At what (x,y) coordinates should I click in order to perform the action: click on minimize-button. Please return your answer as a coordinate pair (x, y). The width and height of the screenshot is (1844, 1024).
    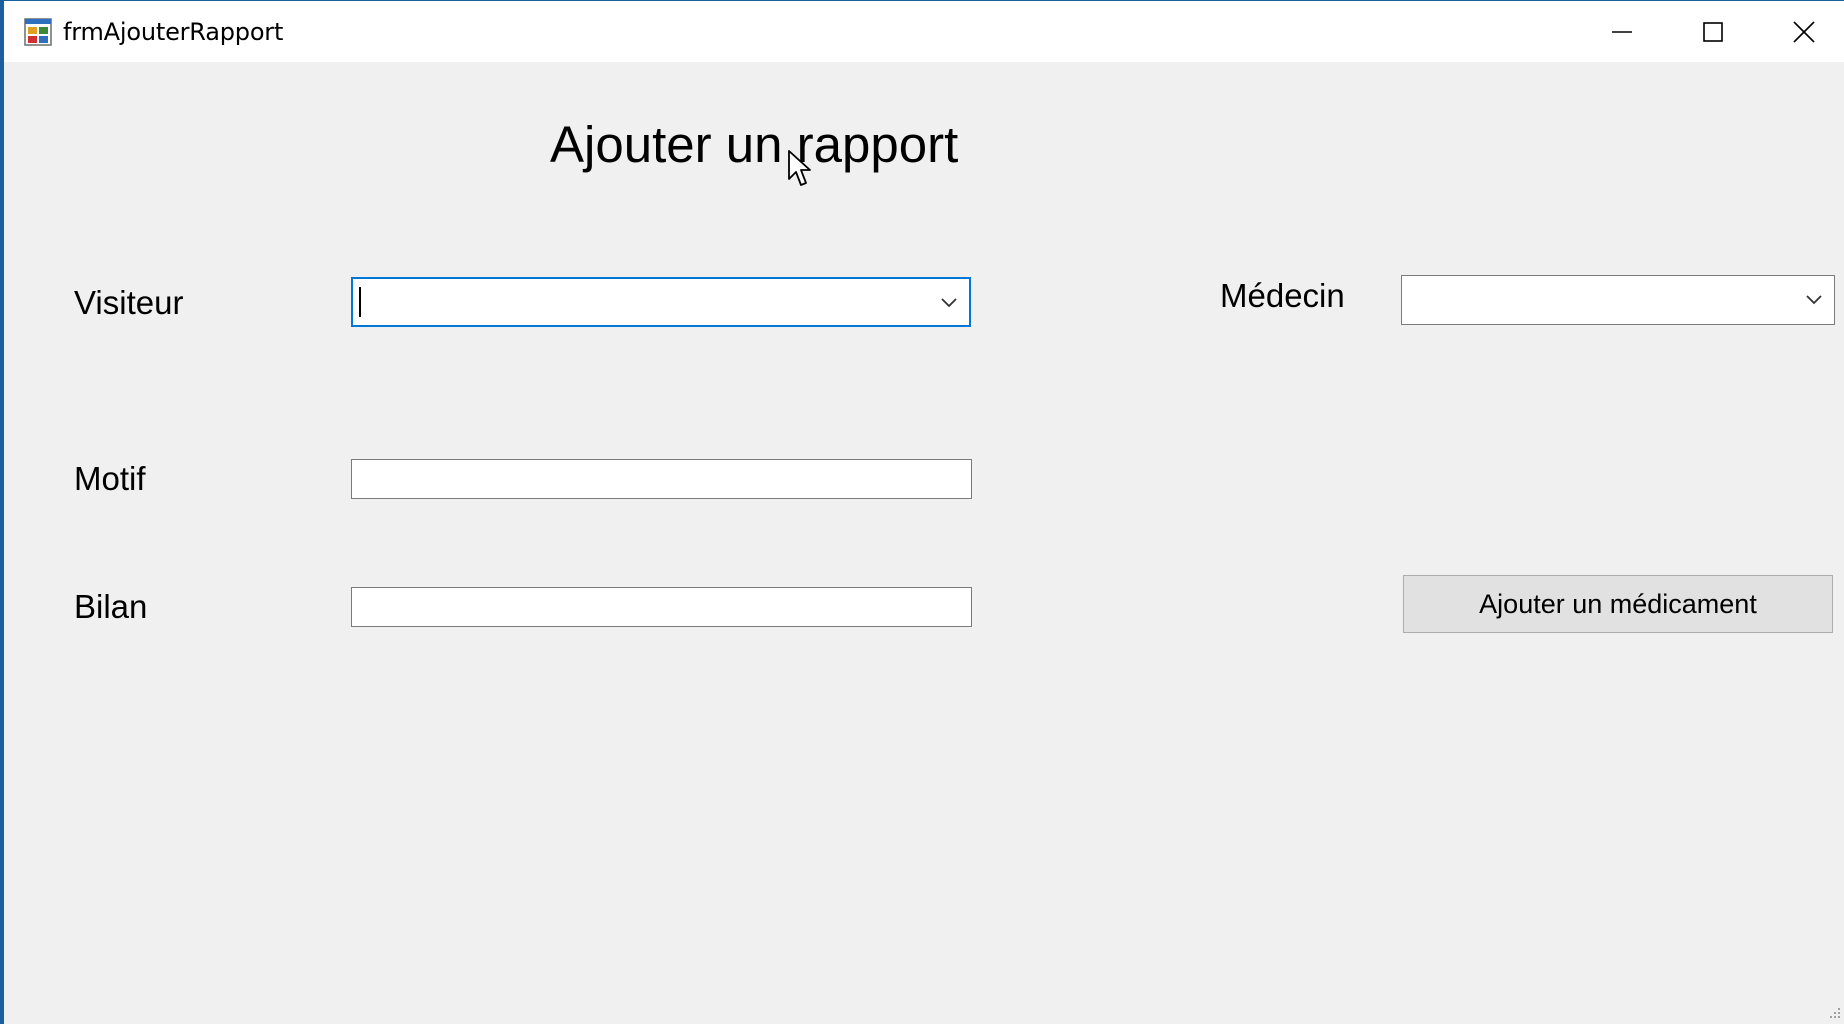
    Looking at the image, I should click on (1622, 31).